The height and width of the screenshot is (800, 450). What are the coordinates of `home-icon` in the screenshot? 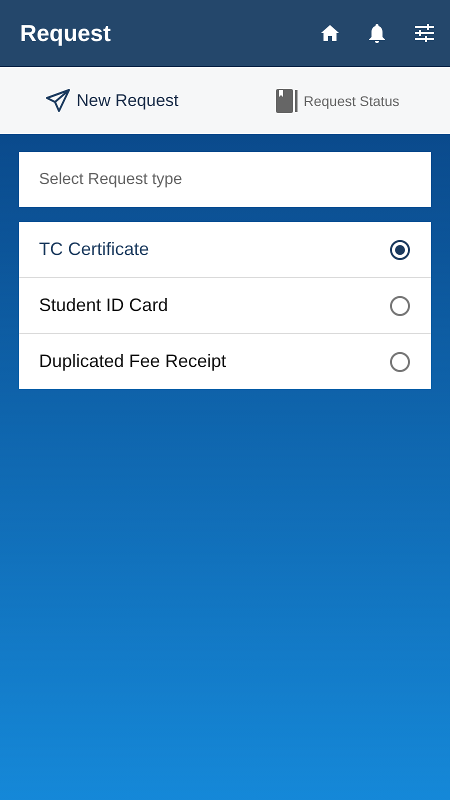 It's located at (330, 33).